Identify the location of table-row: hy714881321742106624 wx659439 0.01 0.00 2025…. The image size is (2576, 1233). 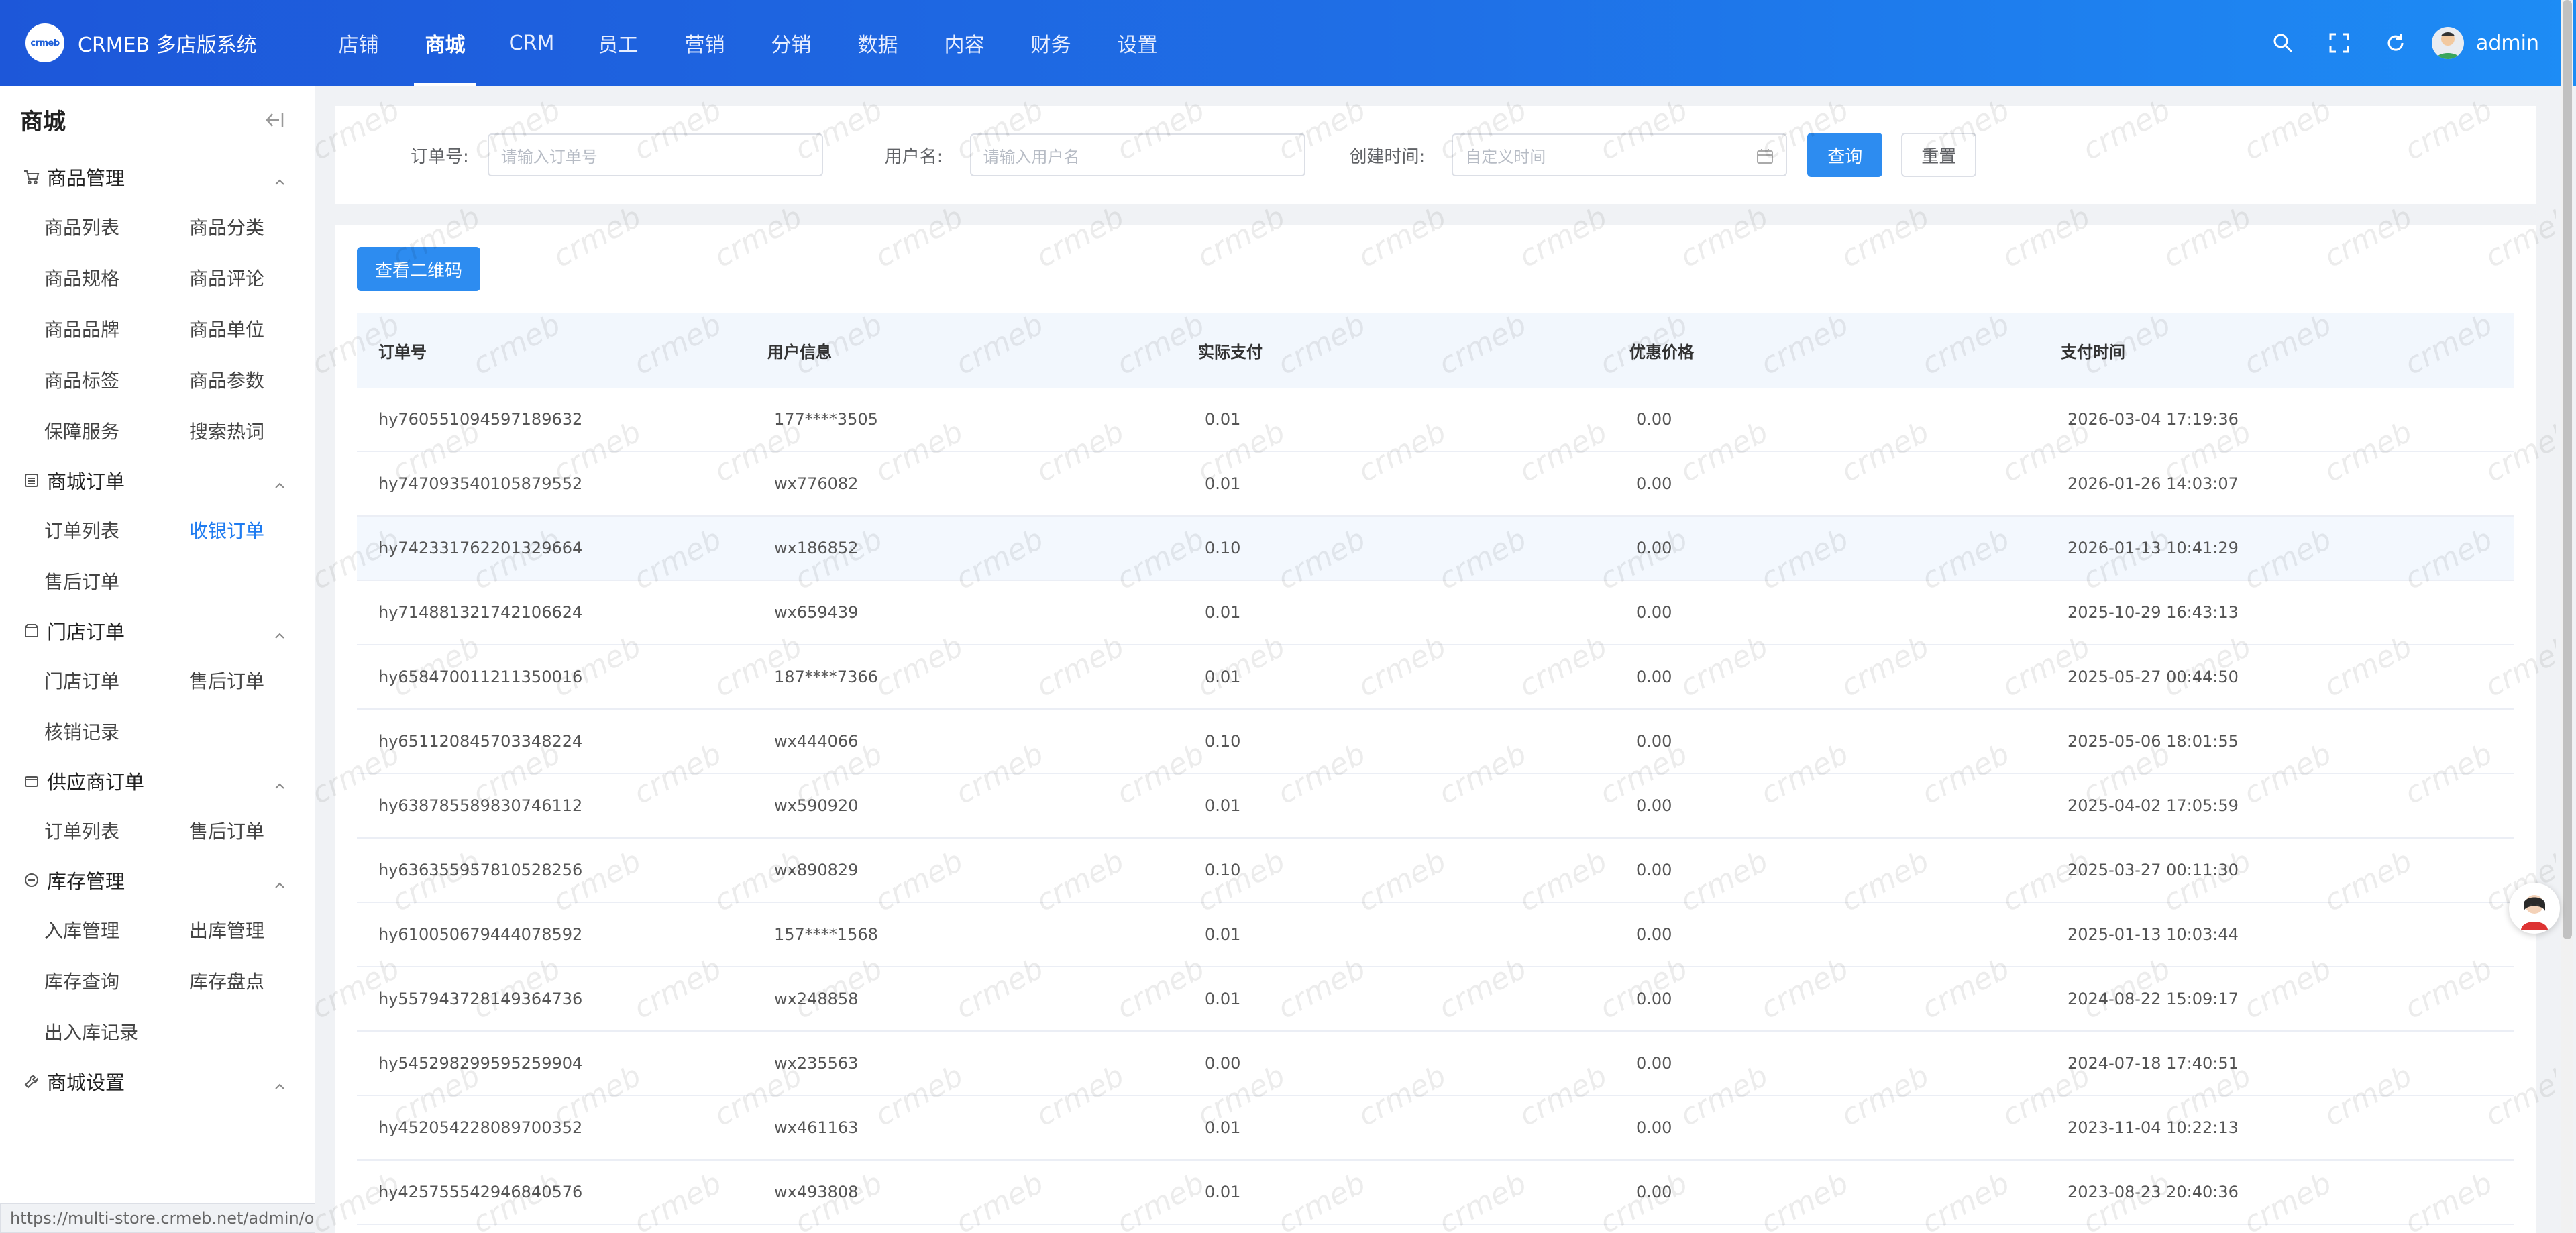
(1435, 613).